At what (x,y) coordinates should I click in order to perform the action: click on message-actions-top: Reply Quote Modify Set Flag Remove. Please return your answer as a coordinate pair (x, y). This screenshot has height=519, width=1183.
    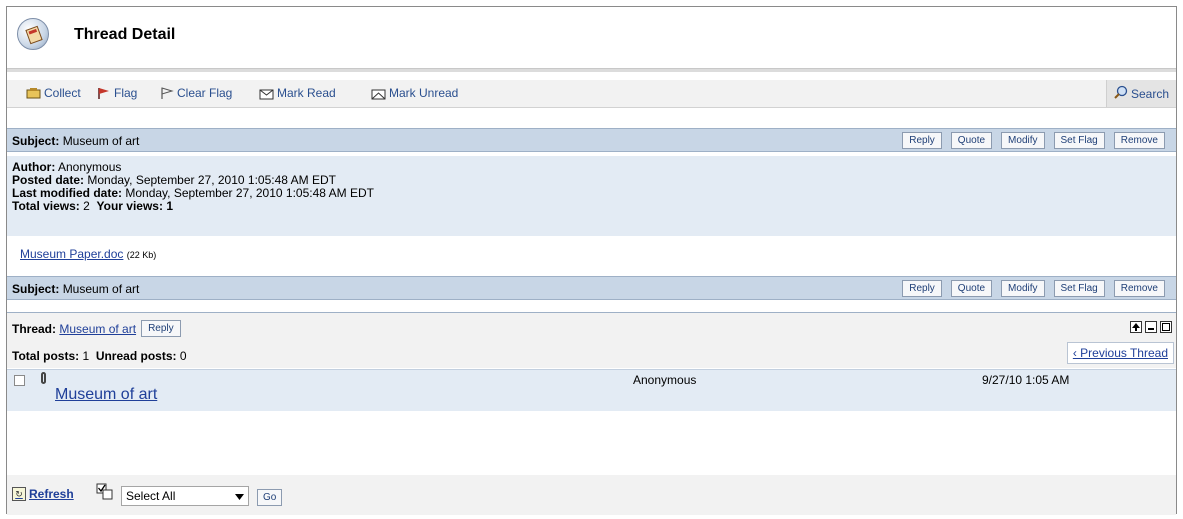
    Looking at the image, I should click on (1033, 140).